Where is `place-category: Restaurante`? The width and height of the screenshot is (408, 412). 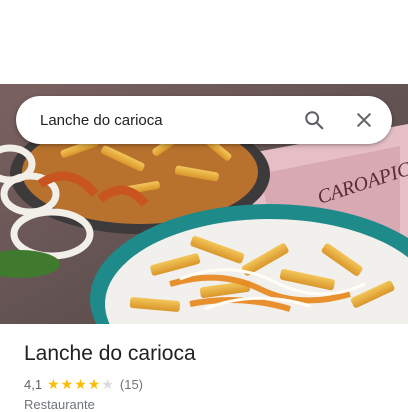
place-category: Restaurante is located at coordinates (209, 404).